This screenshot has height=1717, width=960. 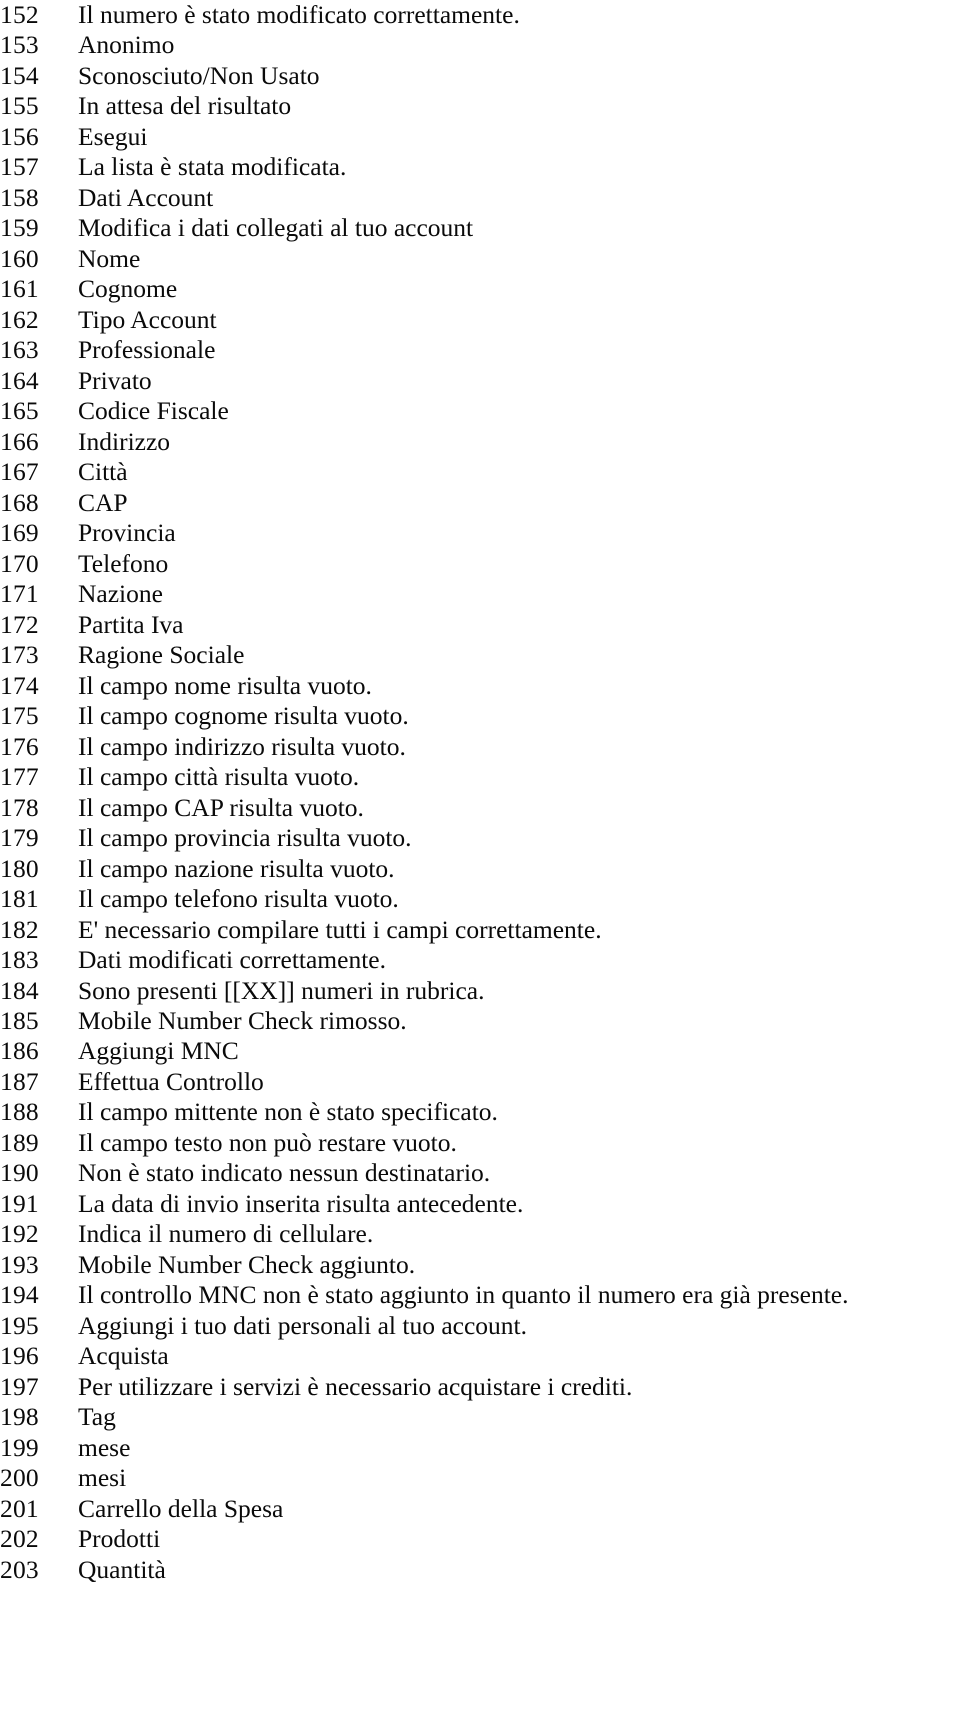 What do you see at coordinates (19, 1356) in the screenshot?
I see `line-number: 196` at bounding box center [19, 1356].